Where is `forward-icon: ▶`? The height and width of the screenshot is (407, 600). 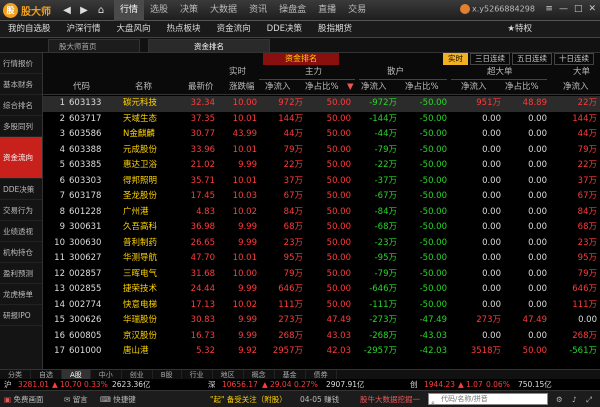 forward-icon: ▶ is located at coordinates (84, 10).